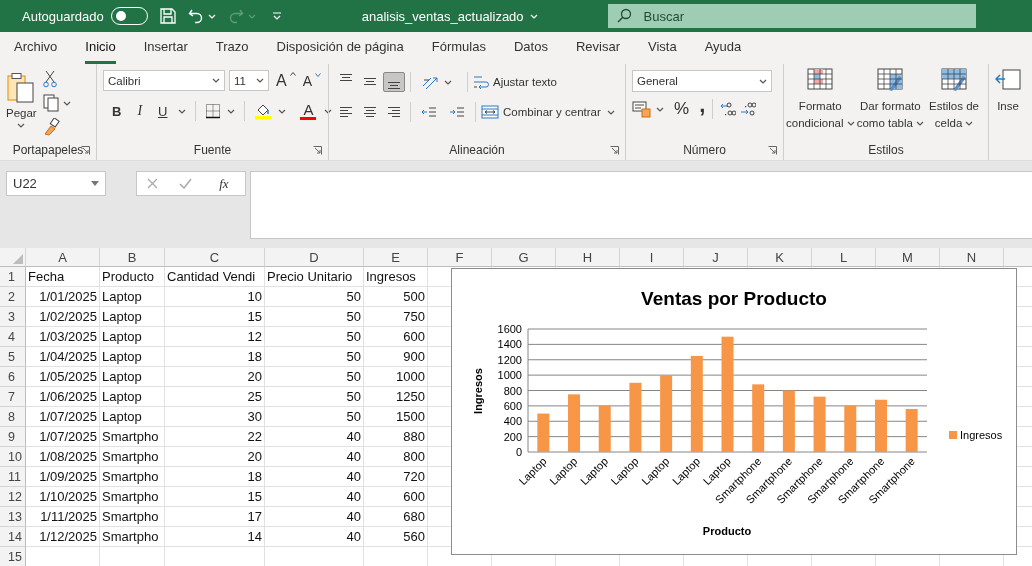 The width and height of the screenshot is (1032, 566). Describe the element at coordinates (13, 437) in the screenshot. I see `row-header: 9` at that location.